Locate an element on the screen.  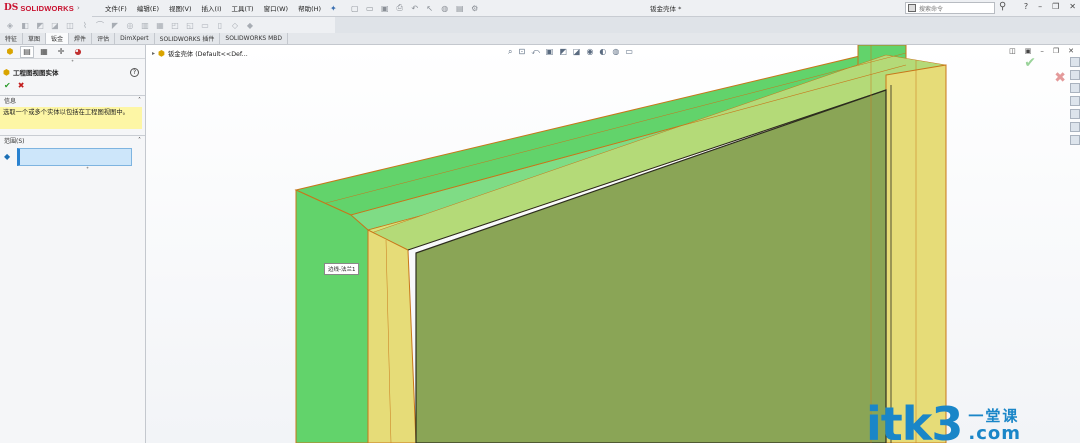
split-view-icon: ◫ is located at coordinates (1012, 51).